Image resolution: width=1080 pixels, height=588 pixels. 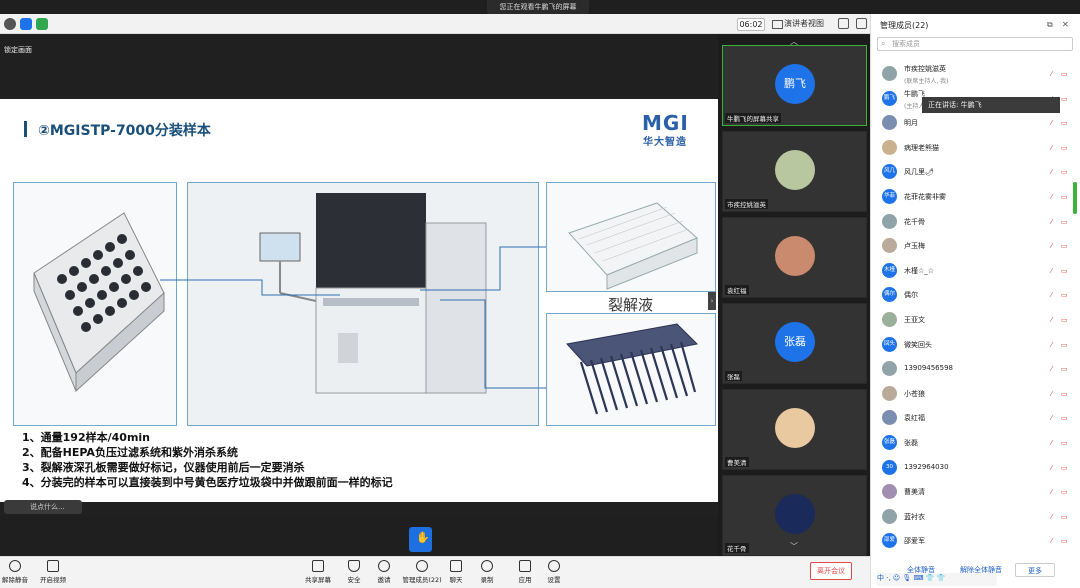 I want to click on member-row: 蓝衬衣 ⁄ ▭, so click(x=972, y=517).